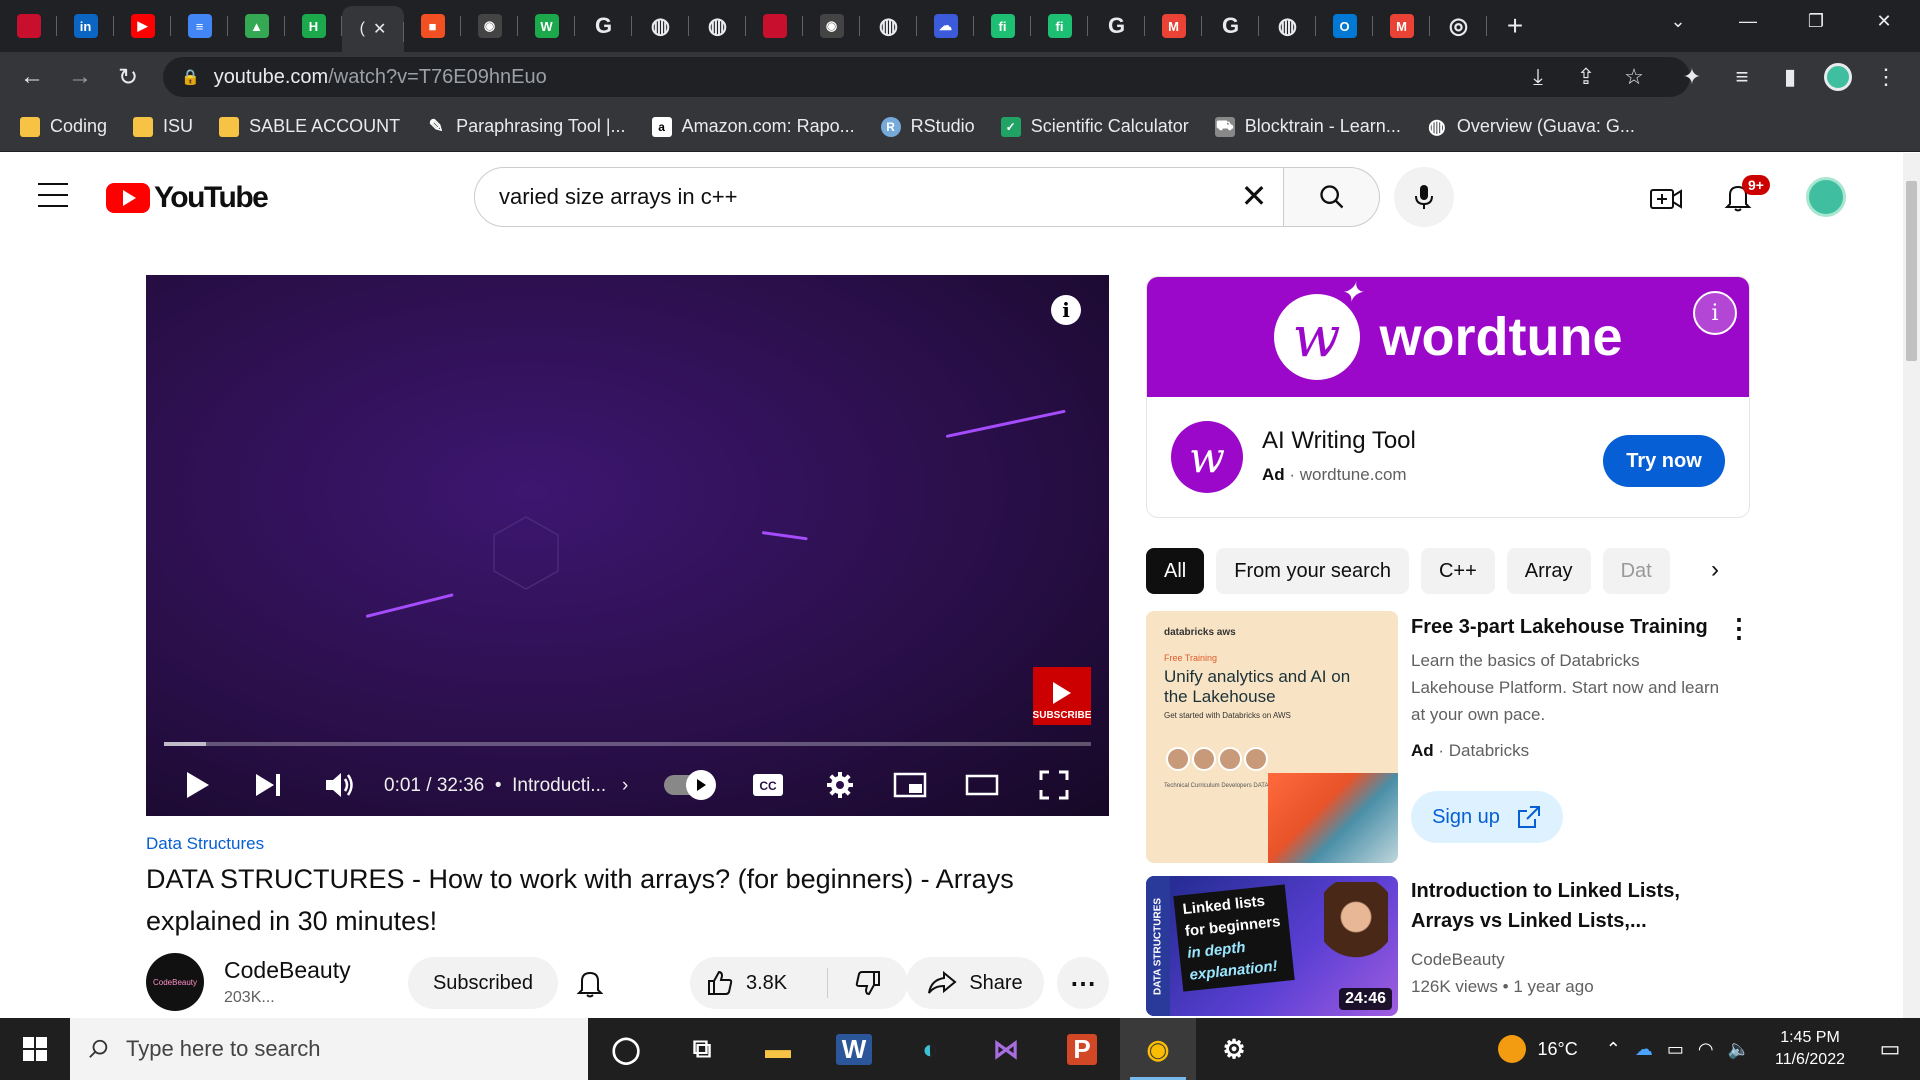 Image resolution: width=1920 pixels, height=1080 pixels. What do you see at coordinates (1678, 21) in the screenshot?
I see `tab-search-icon: ⌄` at bounding box center [1678, 21].